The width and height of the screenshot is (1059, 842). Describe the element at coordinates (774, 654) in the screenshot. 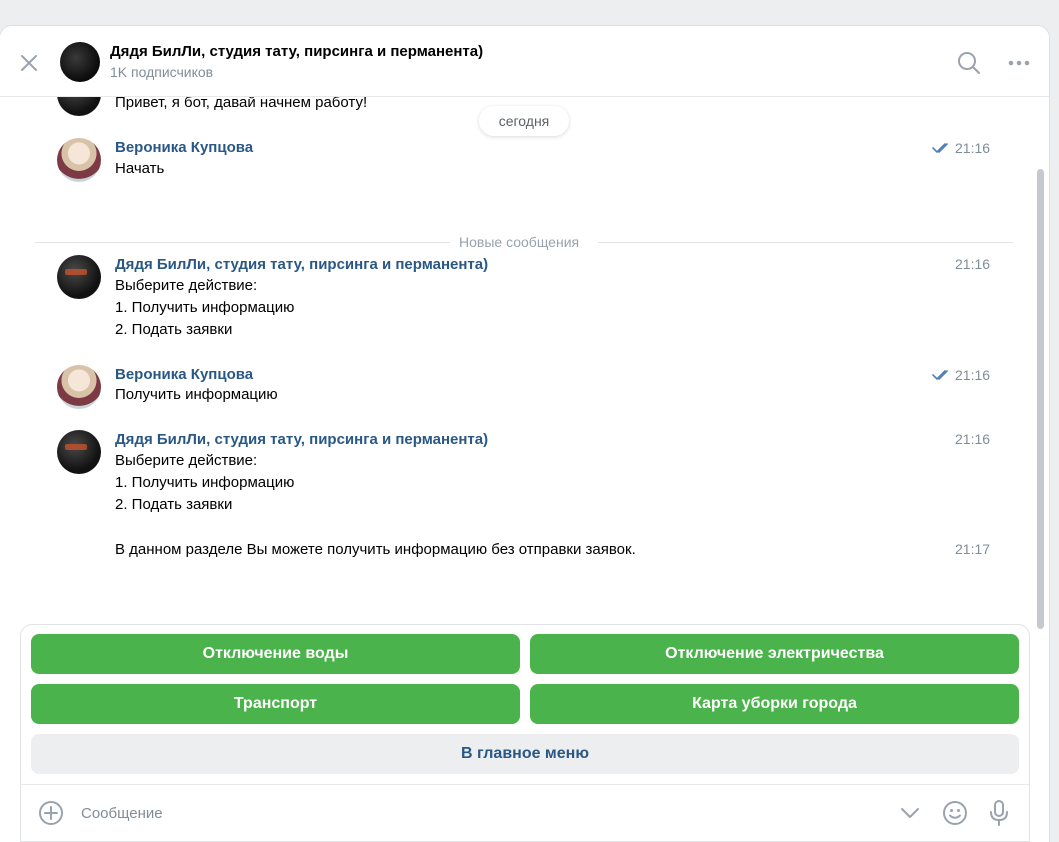

I see `power-outage-button: Отключение электричества` at that location.